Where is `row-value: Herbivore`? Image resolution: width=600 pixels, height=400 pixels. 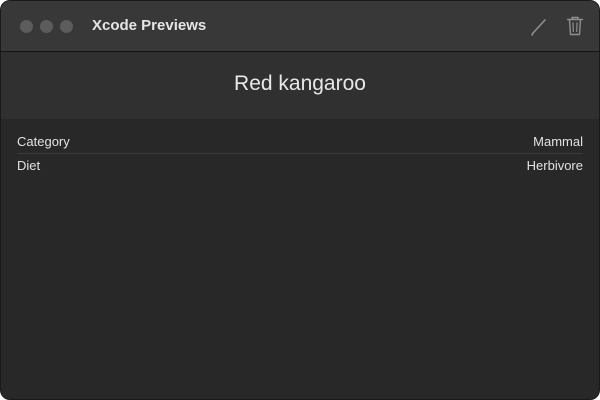 row-value: Herbivore is located at coordinates (554, 165).